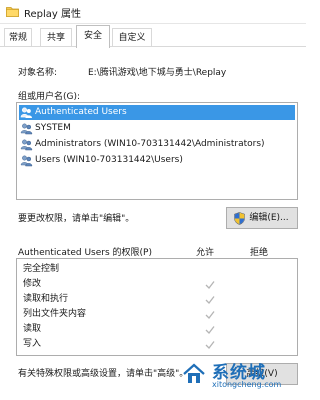  I want to click on permission-row-list-folder: 列出文件夹内容, so click(158, 314).